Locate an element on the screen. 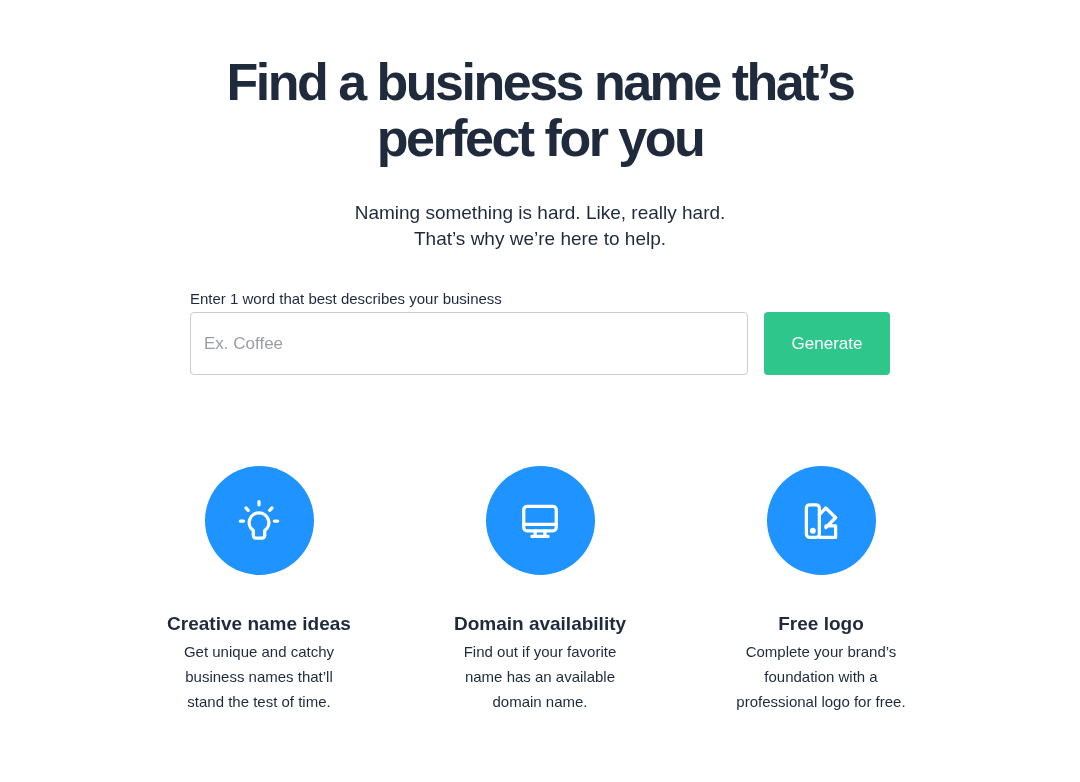 This screenshot has height=782, width=1080. feature-title: Creative name ideas is located at coordinates (259, 624).